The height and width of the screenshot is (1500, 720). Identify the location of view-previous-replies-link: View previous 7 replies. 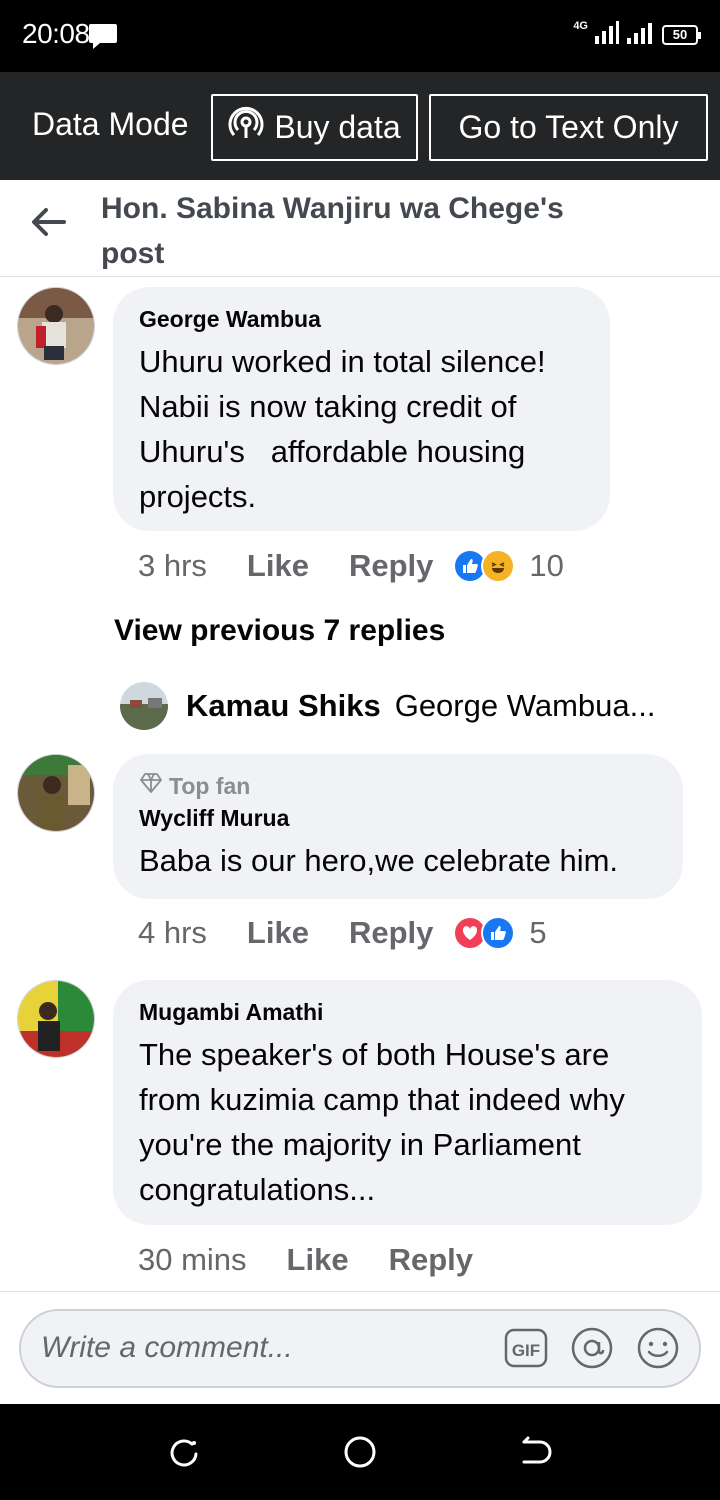
(279, 631).